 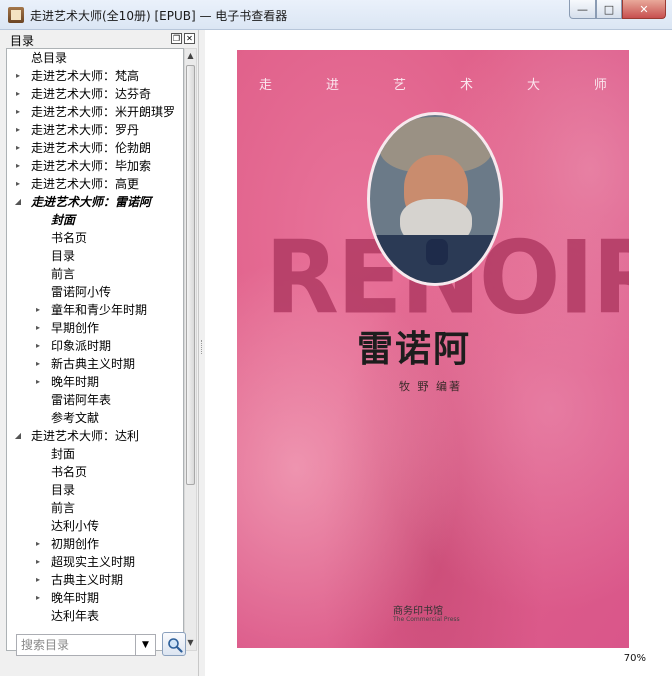 I want to click on toc-item-label: 走进艺术大师：米开朗琪罗, so click(x=103, y=112).